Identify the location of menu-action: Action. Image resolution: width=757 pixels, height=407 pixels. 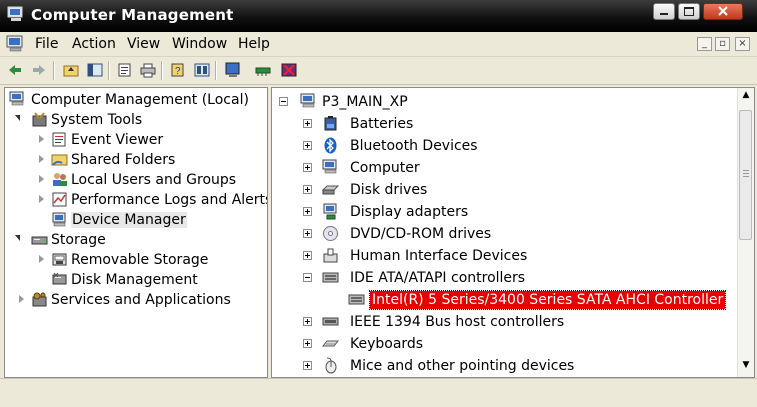
(94, 44).